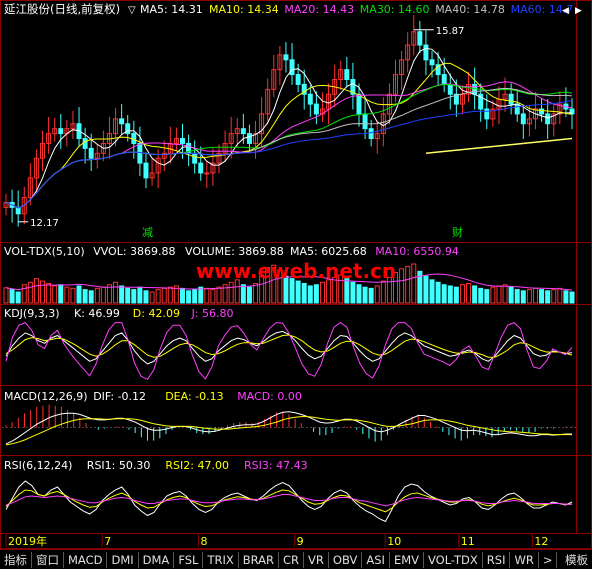 This screenshot has height=569, width=592. What do you see at coordinates (97, 313) in the screenshot?
I see `legend-k: K: 46.99` at bounding box center [97, 313].